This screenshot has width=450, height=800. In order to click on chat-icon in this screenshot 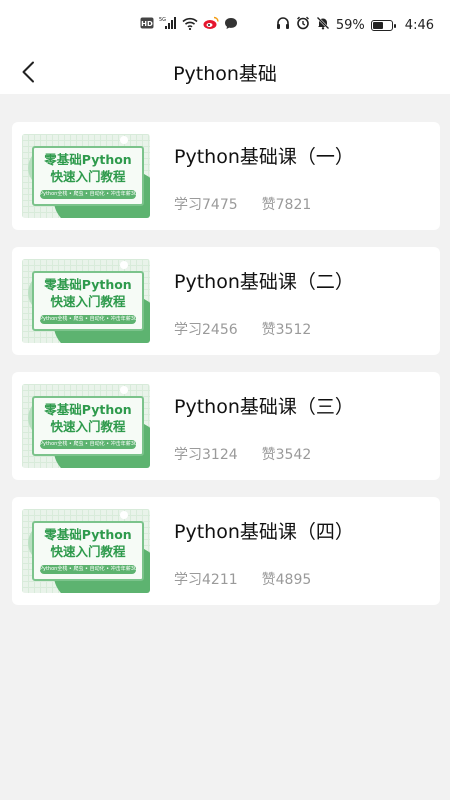, I will do `click(231, 25)`.